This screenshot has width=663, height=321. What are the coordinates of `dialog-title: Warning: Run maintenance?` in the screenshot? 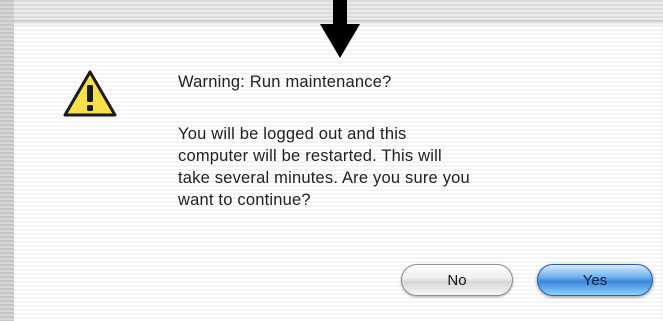 It's located at (285, 82).